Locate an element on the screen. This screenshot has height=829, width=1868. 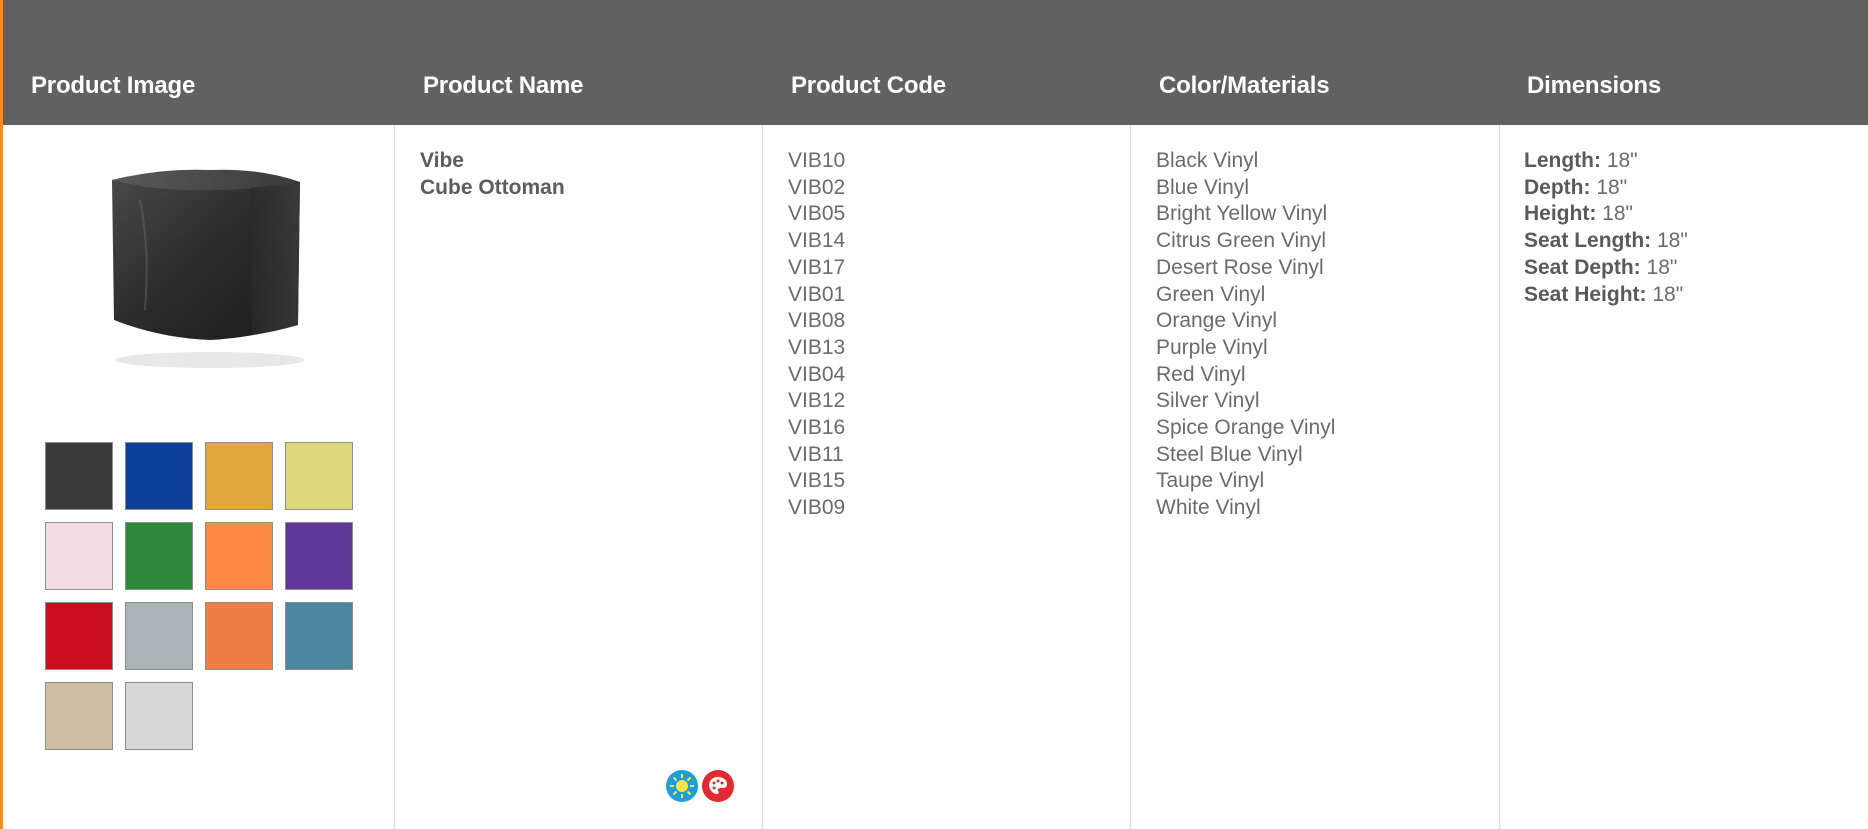
product-code: VIB15 is located at coordinates (817, 481).